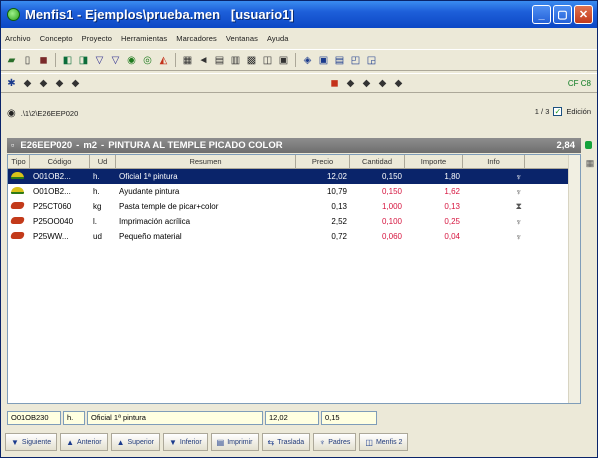 The image size is (598, 458). What do you see at coordinates (350, 83) in the screenshot?
I see `nav2-first-icon: ◆` at bounding box center [350, 83].